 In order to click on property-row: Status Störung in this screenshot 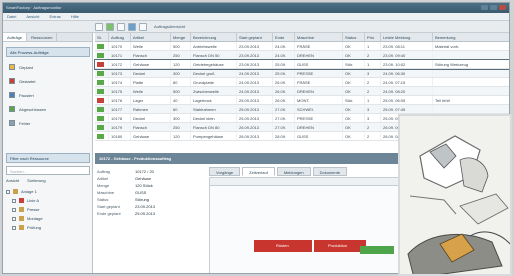, I will do `click(149, 200)`.